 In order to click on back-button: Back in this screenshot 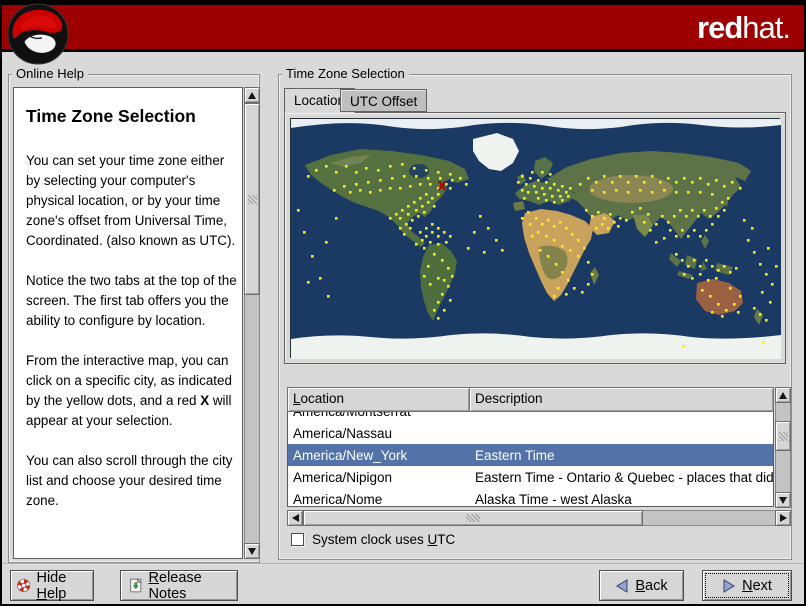, I will do `click(641, 585)`.